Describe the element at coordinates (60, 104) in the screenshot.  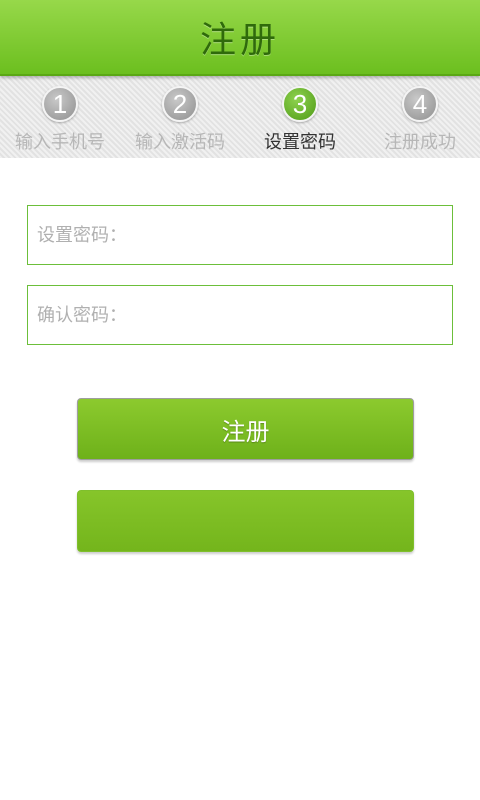
I see `step-number-1: 1` at that location.